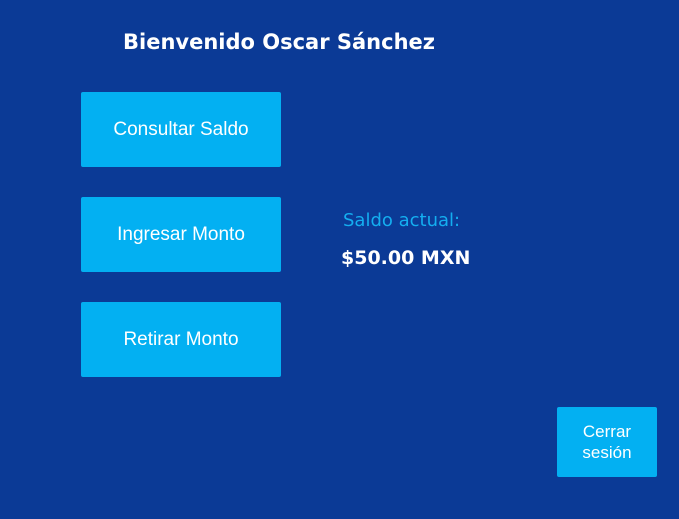 This screenshot has width=679, height=519. Describe the element at coordinates (181, 129) in the screenshot. I see `consultar-saldo-button: Consultar Saldo` at that location.